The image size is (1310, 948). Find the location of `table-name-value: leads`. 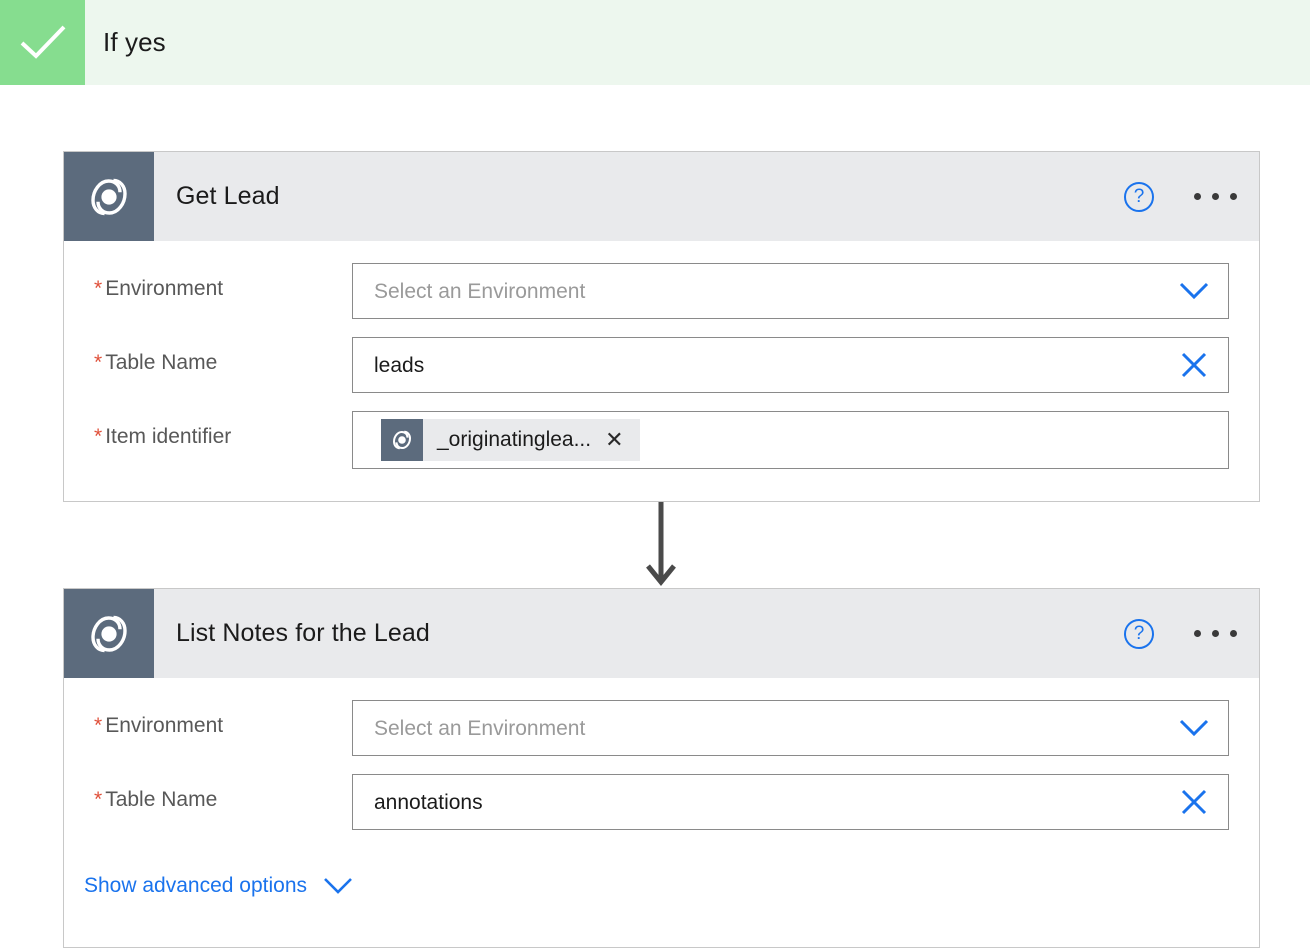

table-name-value: leads is located at coordinates (399, 365).